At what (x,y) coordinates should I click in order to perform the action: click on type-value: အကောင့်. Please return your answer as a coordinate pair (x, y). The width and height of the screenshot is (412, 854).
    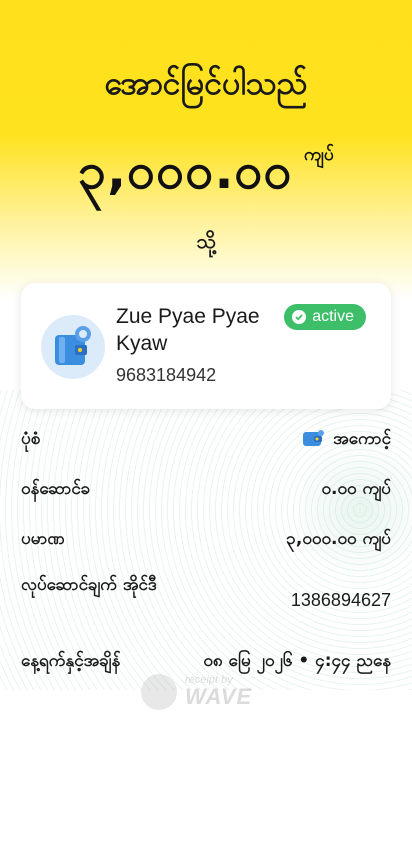
    Looking at the image, I should click on (347, 440).